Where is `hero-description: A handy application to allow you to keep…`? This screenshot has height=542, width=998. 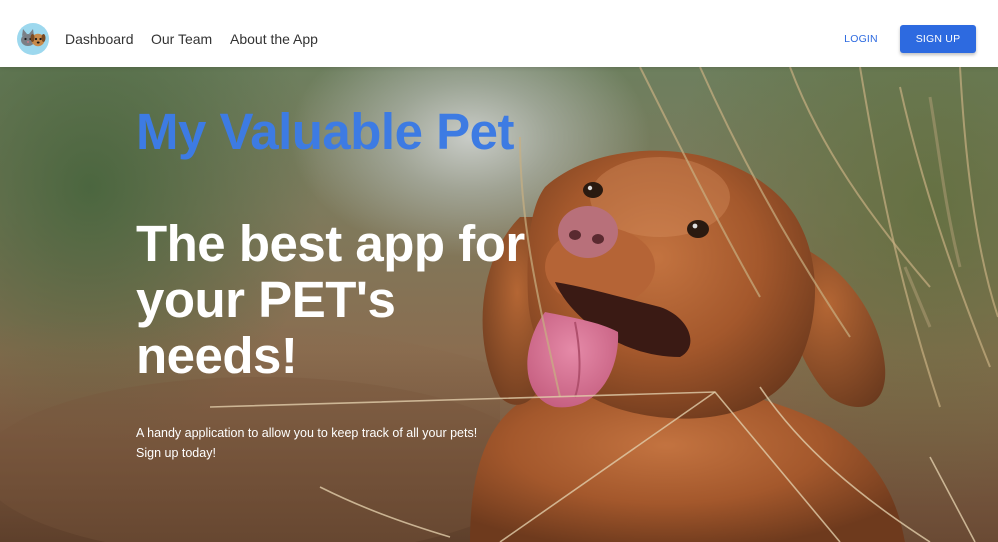
hero-description: A handy application to allow you to keep… is located at coordinates (336, 443).